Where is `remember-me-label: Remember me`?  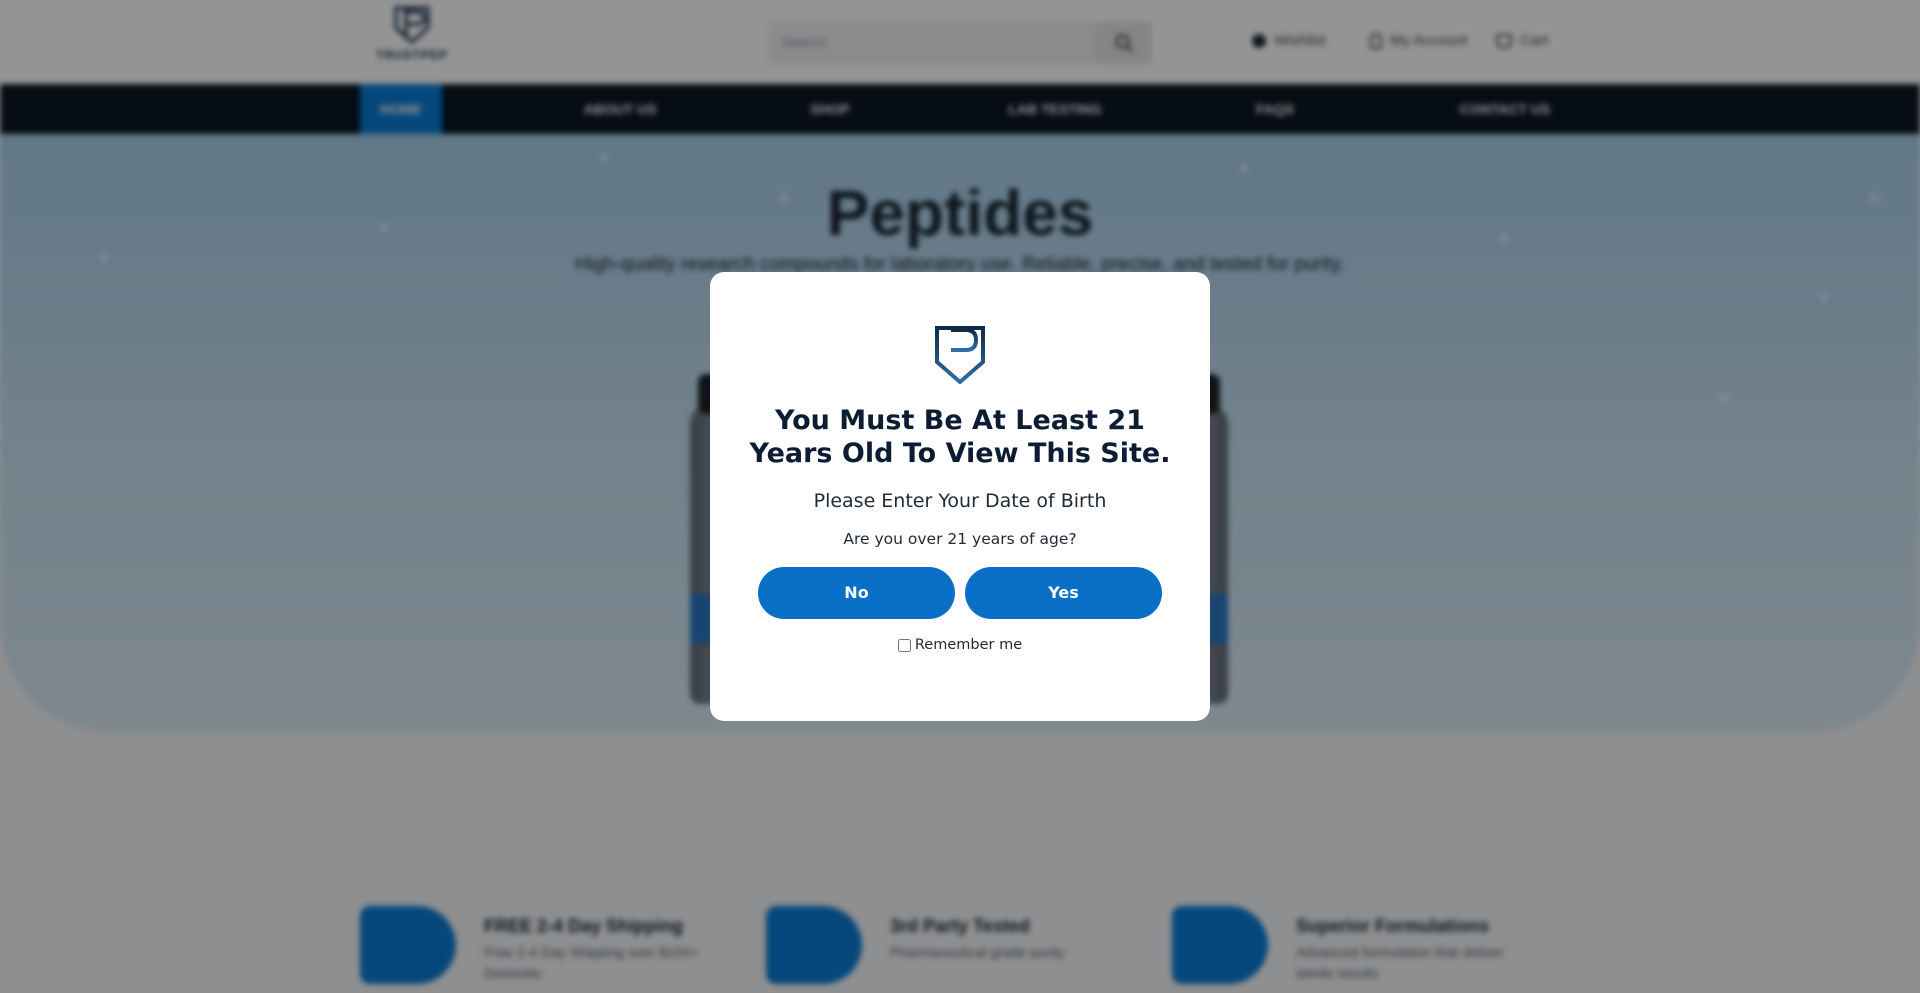 remember-me-label: Remember me is located at coordinates (968, 645).